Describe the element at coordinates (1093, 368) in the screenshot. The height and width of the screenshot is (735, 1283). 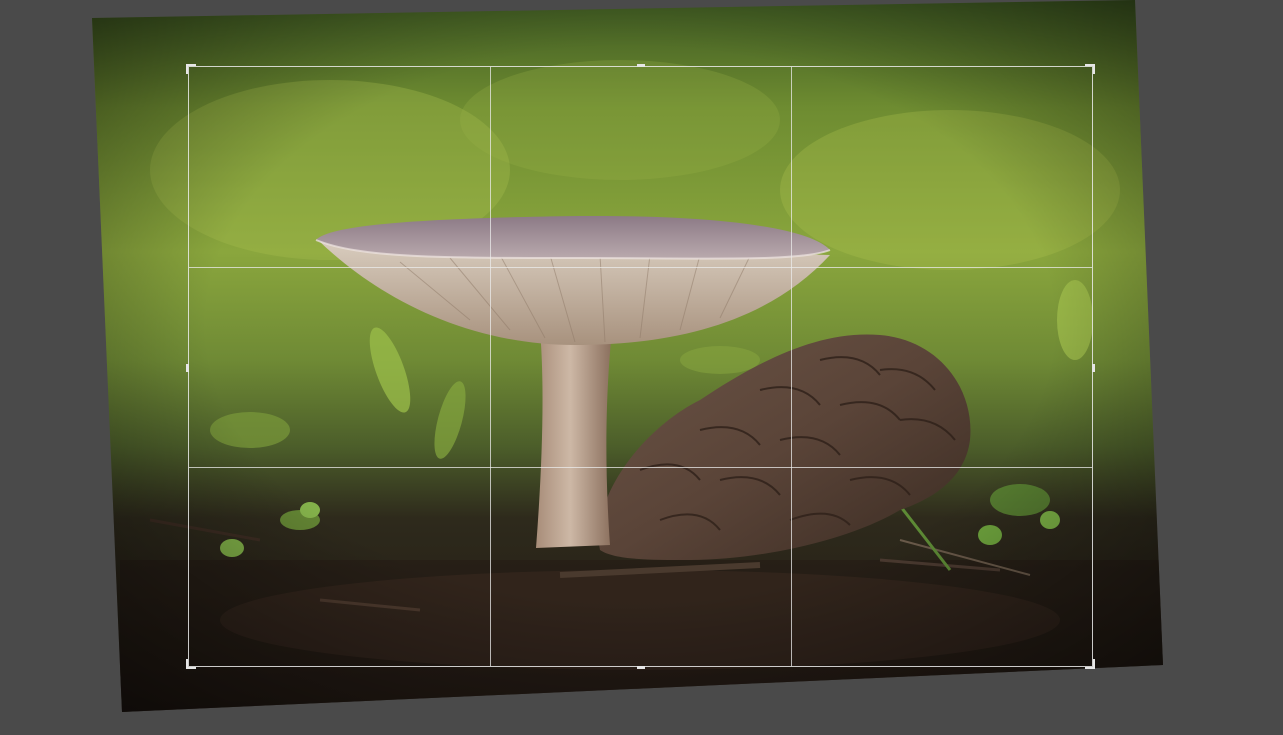
I see `crop-handle-right` at that location.